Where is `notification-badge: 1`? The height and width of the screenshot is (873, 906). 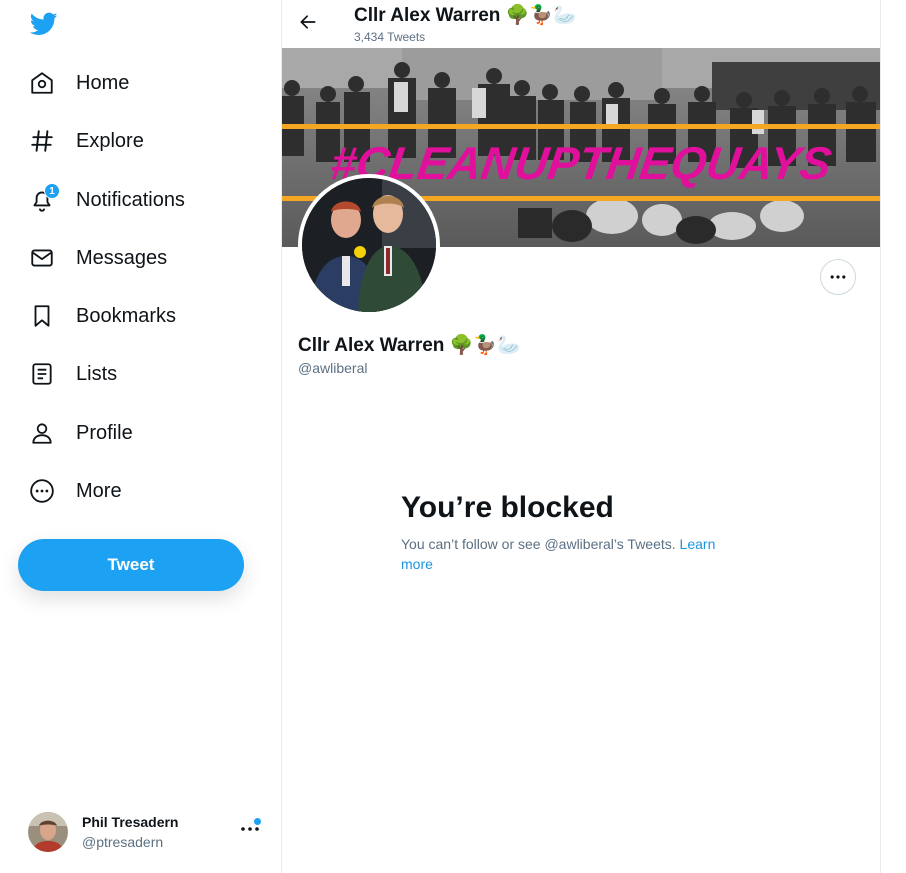 notification-badge: 1 is located at coordinates (52, 191).